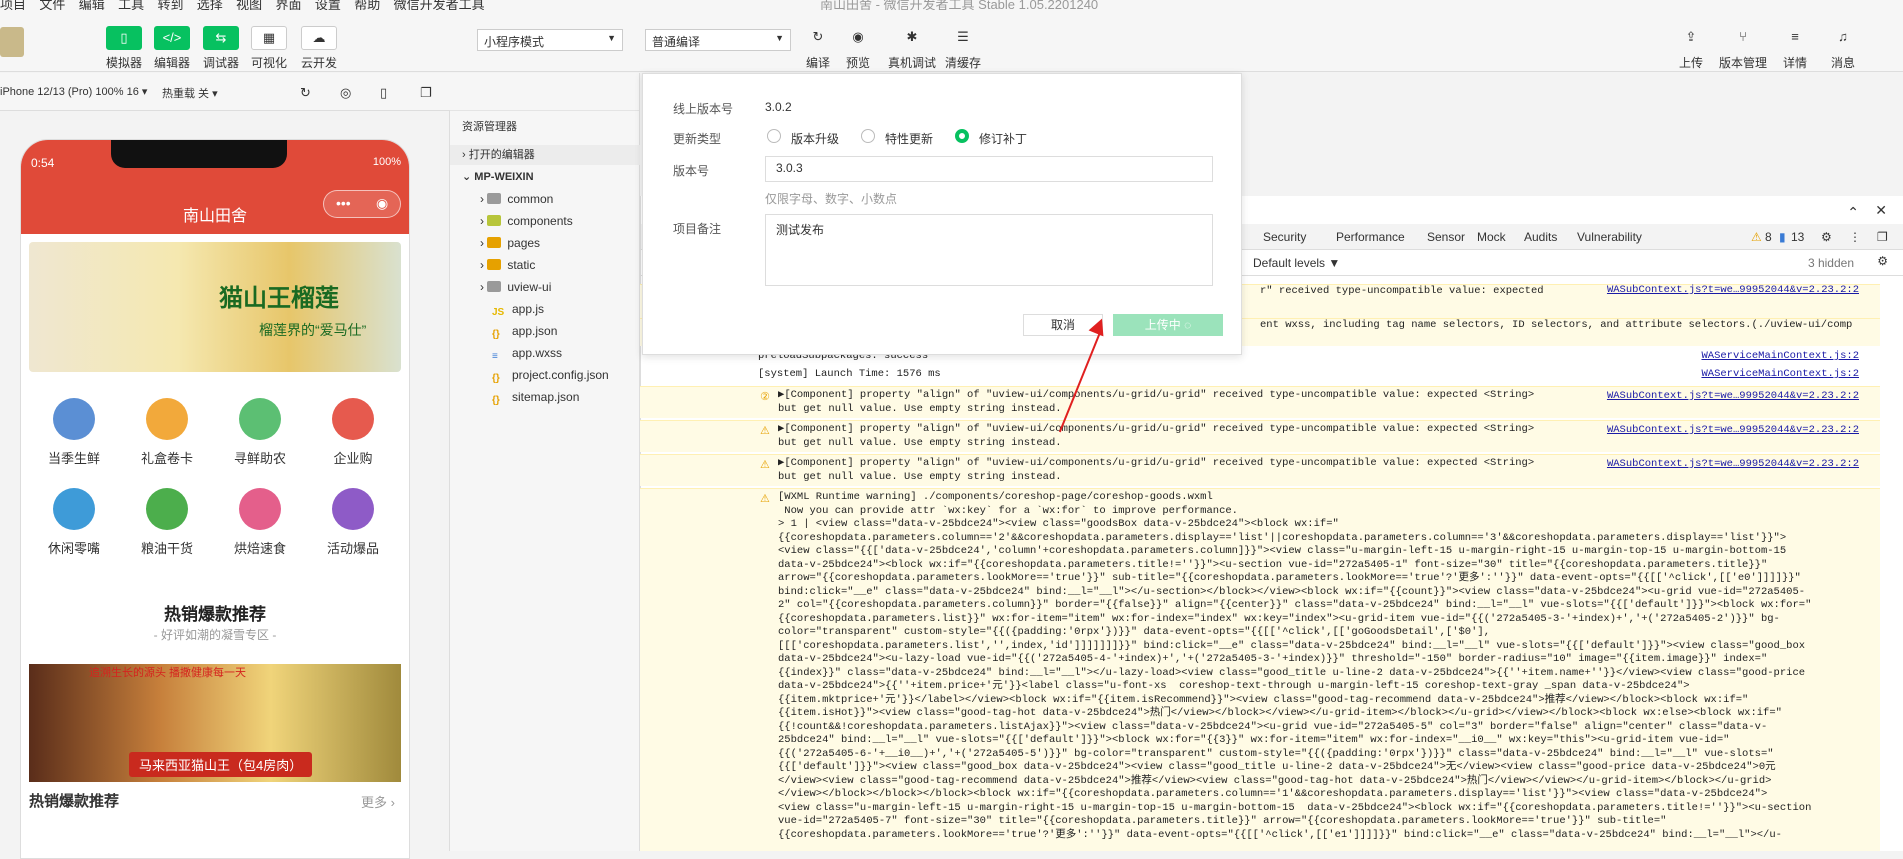 The width and height of the screenshot is (1903, 859). What do you see at coordinates (190, 93) in the screenshot?
I see `hotreload-select: 热重载 关 ▾` at bounding box center [190, 93].